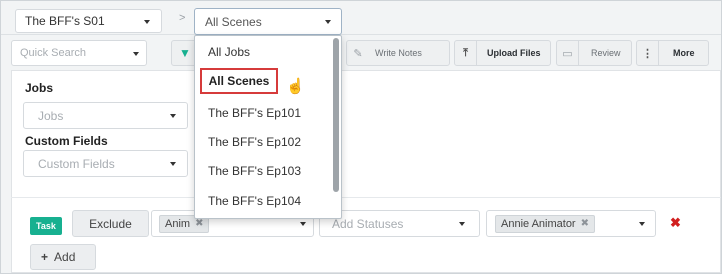  I want to click on exclude-button: Exclude, so click(110, 223).